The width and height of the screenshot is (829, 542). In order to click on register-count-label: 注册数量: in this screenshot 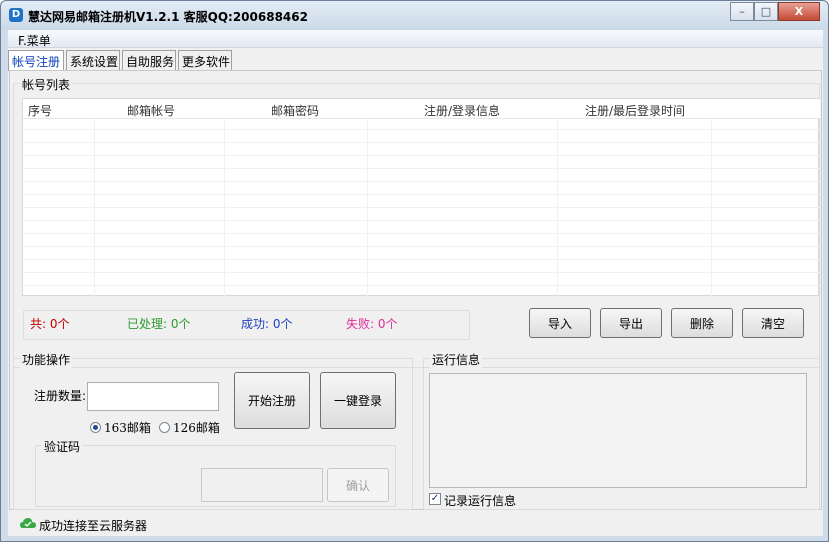, I will do `click(60, 396)`.